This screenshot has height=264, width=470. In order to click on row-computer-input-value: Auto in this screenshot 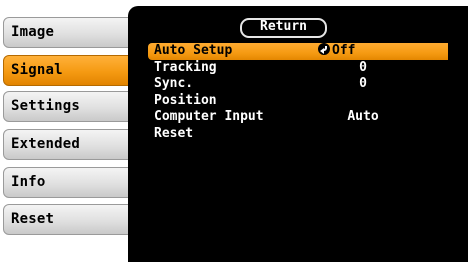, I will do `click(363, 116)`.